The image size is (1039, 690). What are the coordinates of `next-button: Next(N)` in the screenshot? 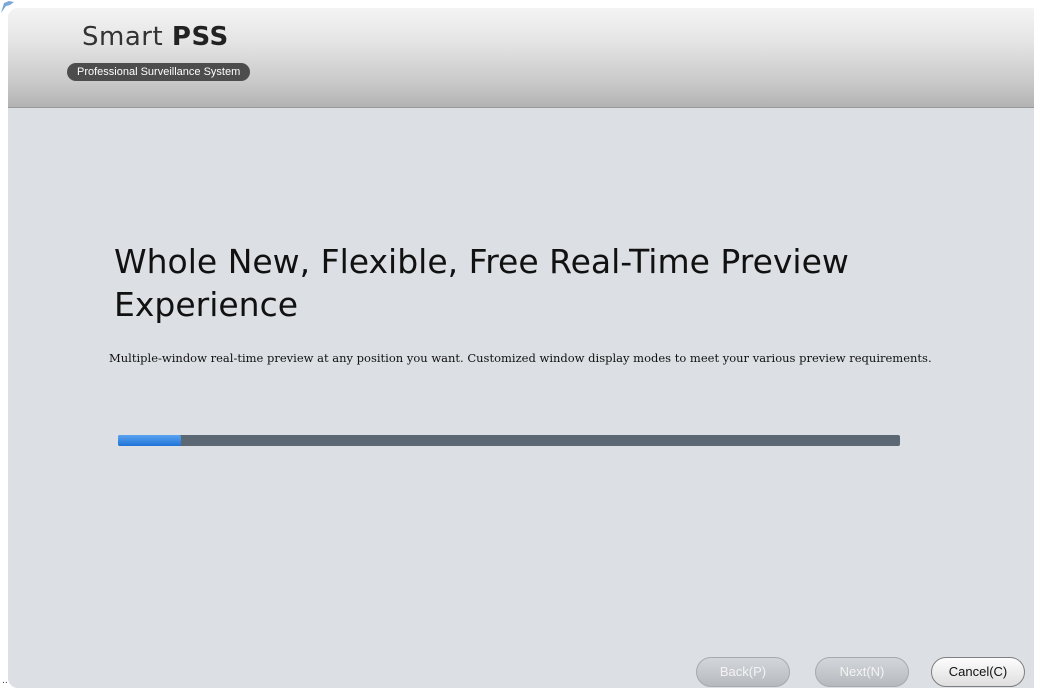 It's located at (862, 672).